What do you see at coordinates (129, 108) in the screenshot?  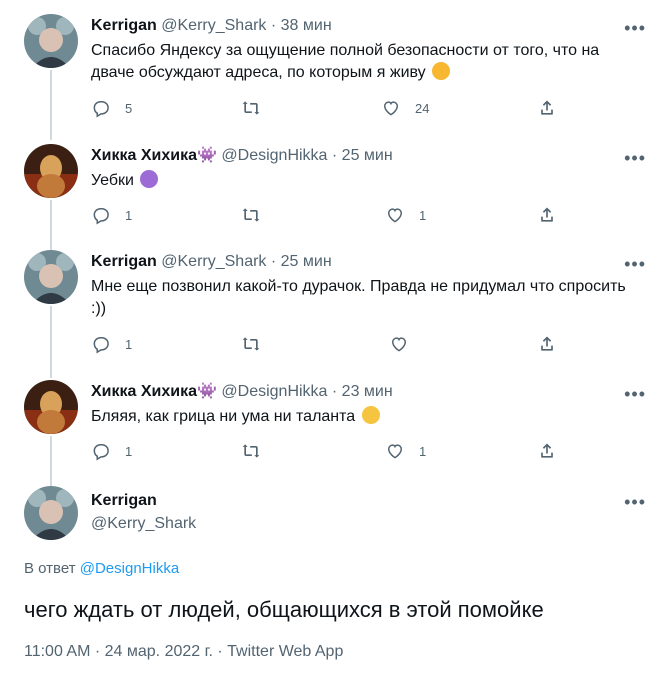 I see `reply-count: 5` at bounding box center [129, 108].